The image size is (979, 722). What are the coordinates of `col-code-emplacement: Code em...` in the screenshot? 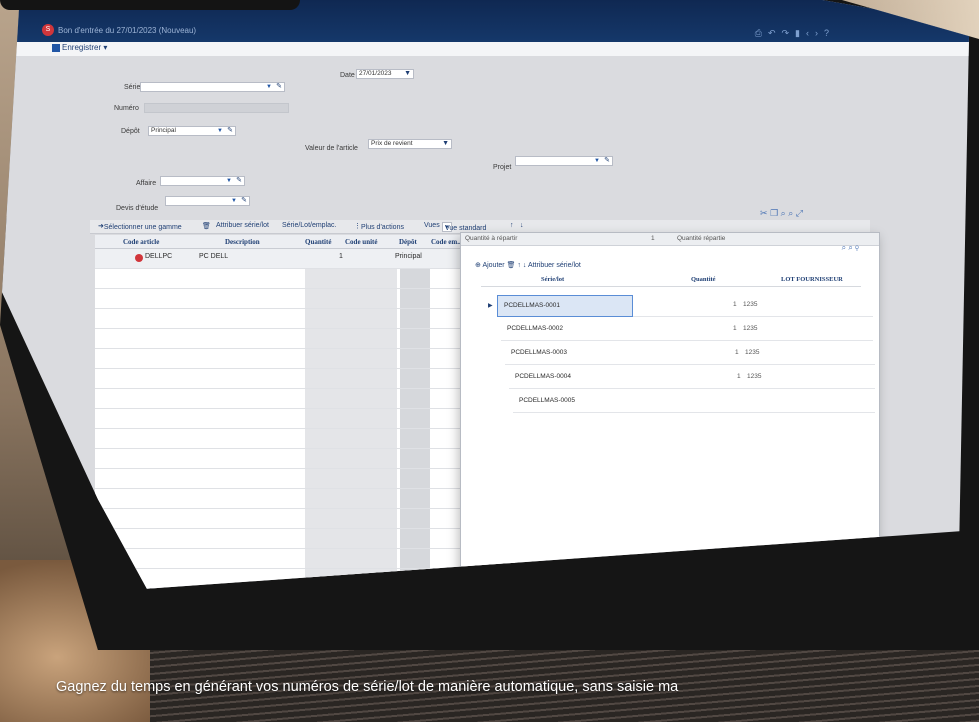 It's located at (447, 242).